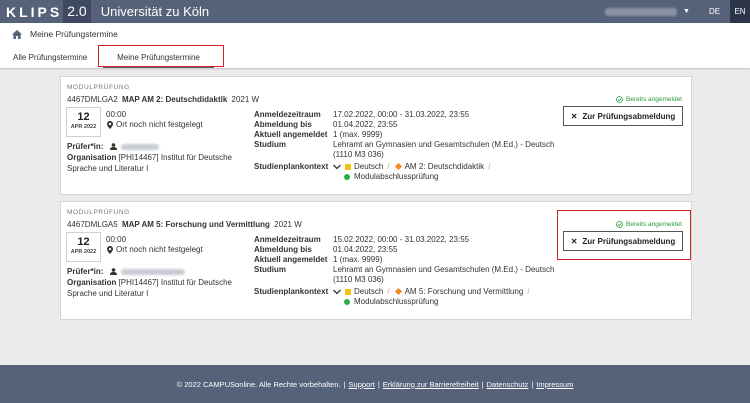 The height and width of the screenshot is (403, 750). What do you see at coordinates (365, 249) in the screenshot?
I see `value-abmeldung-bis: 01.04.2022, 23:55` at bounding box center [365, 249].